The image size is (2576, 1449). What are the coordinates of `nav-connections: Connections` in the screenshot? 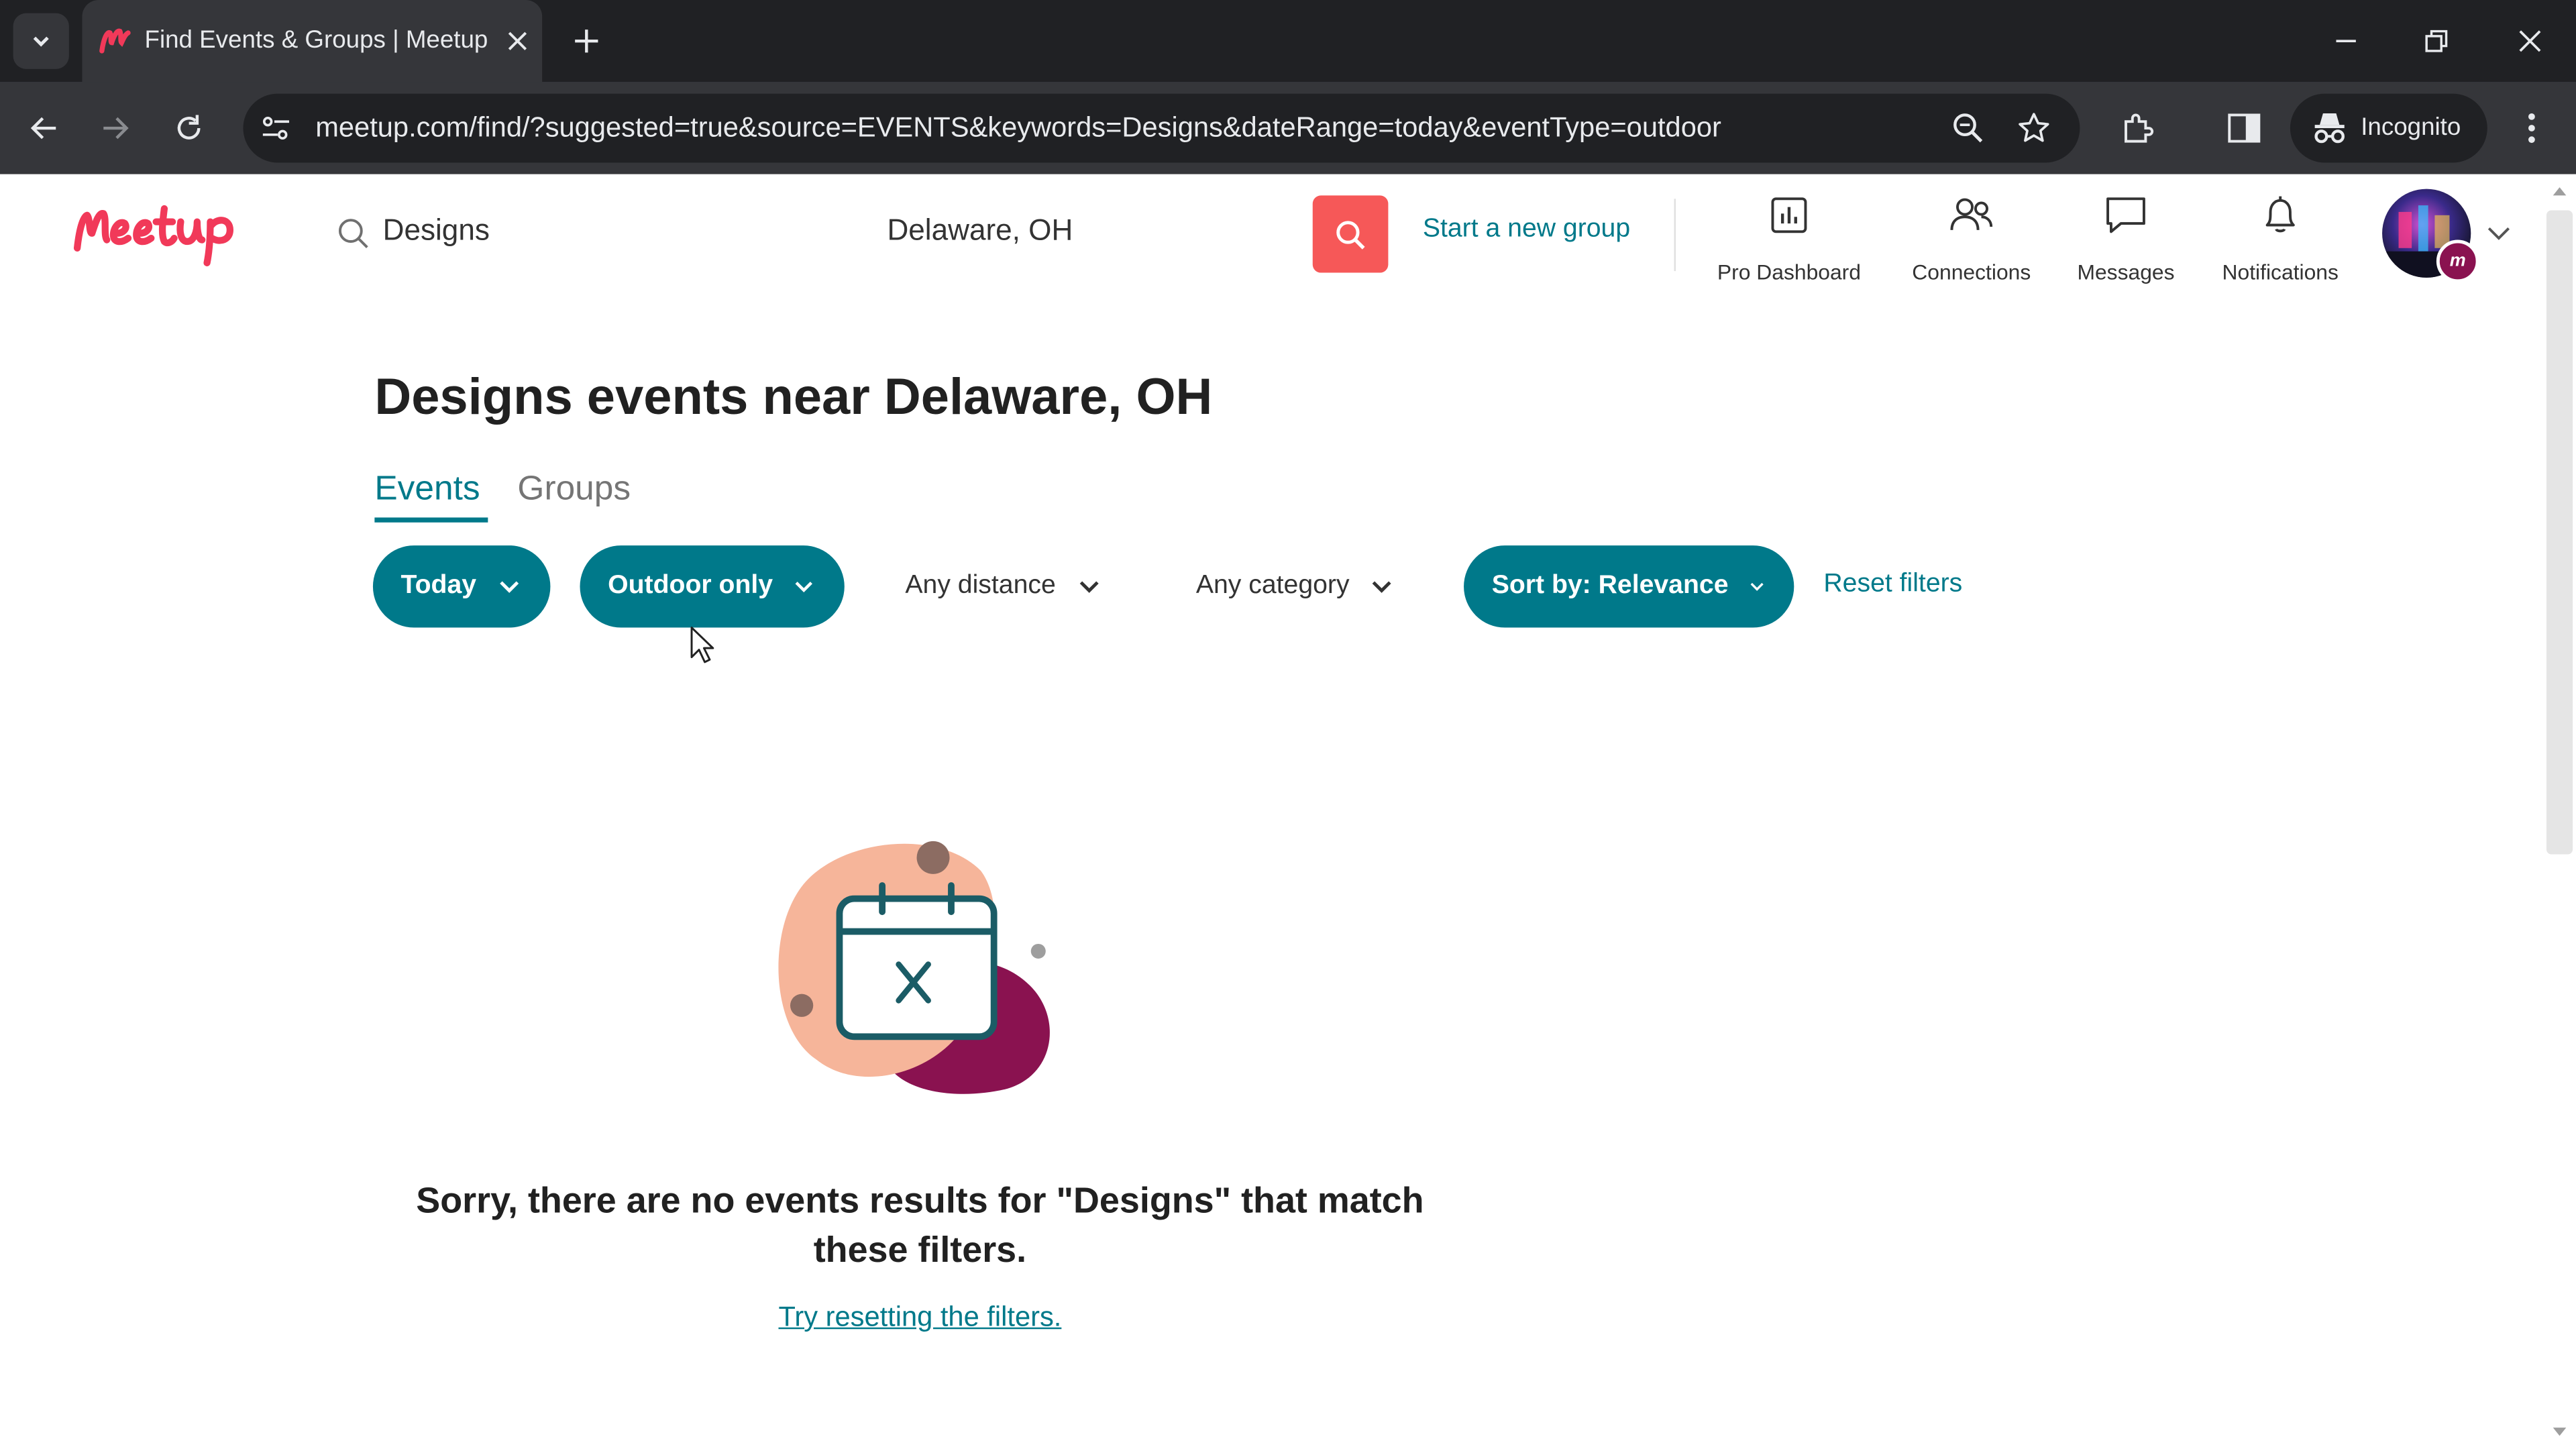 It's located at (1971, 239).